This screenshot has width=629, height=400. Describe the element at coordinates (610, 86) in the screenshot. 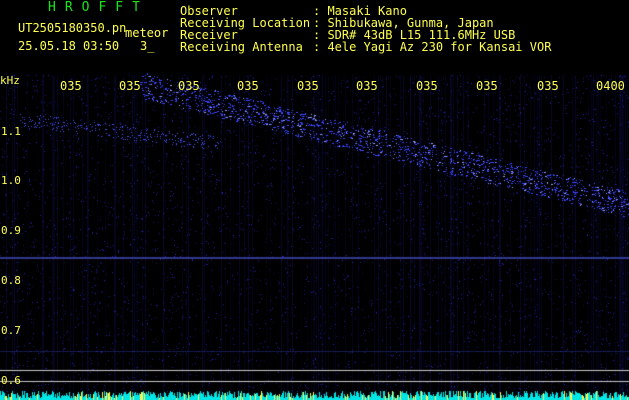

I see `x-tick: 0400` at that location.